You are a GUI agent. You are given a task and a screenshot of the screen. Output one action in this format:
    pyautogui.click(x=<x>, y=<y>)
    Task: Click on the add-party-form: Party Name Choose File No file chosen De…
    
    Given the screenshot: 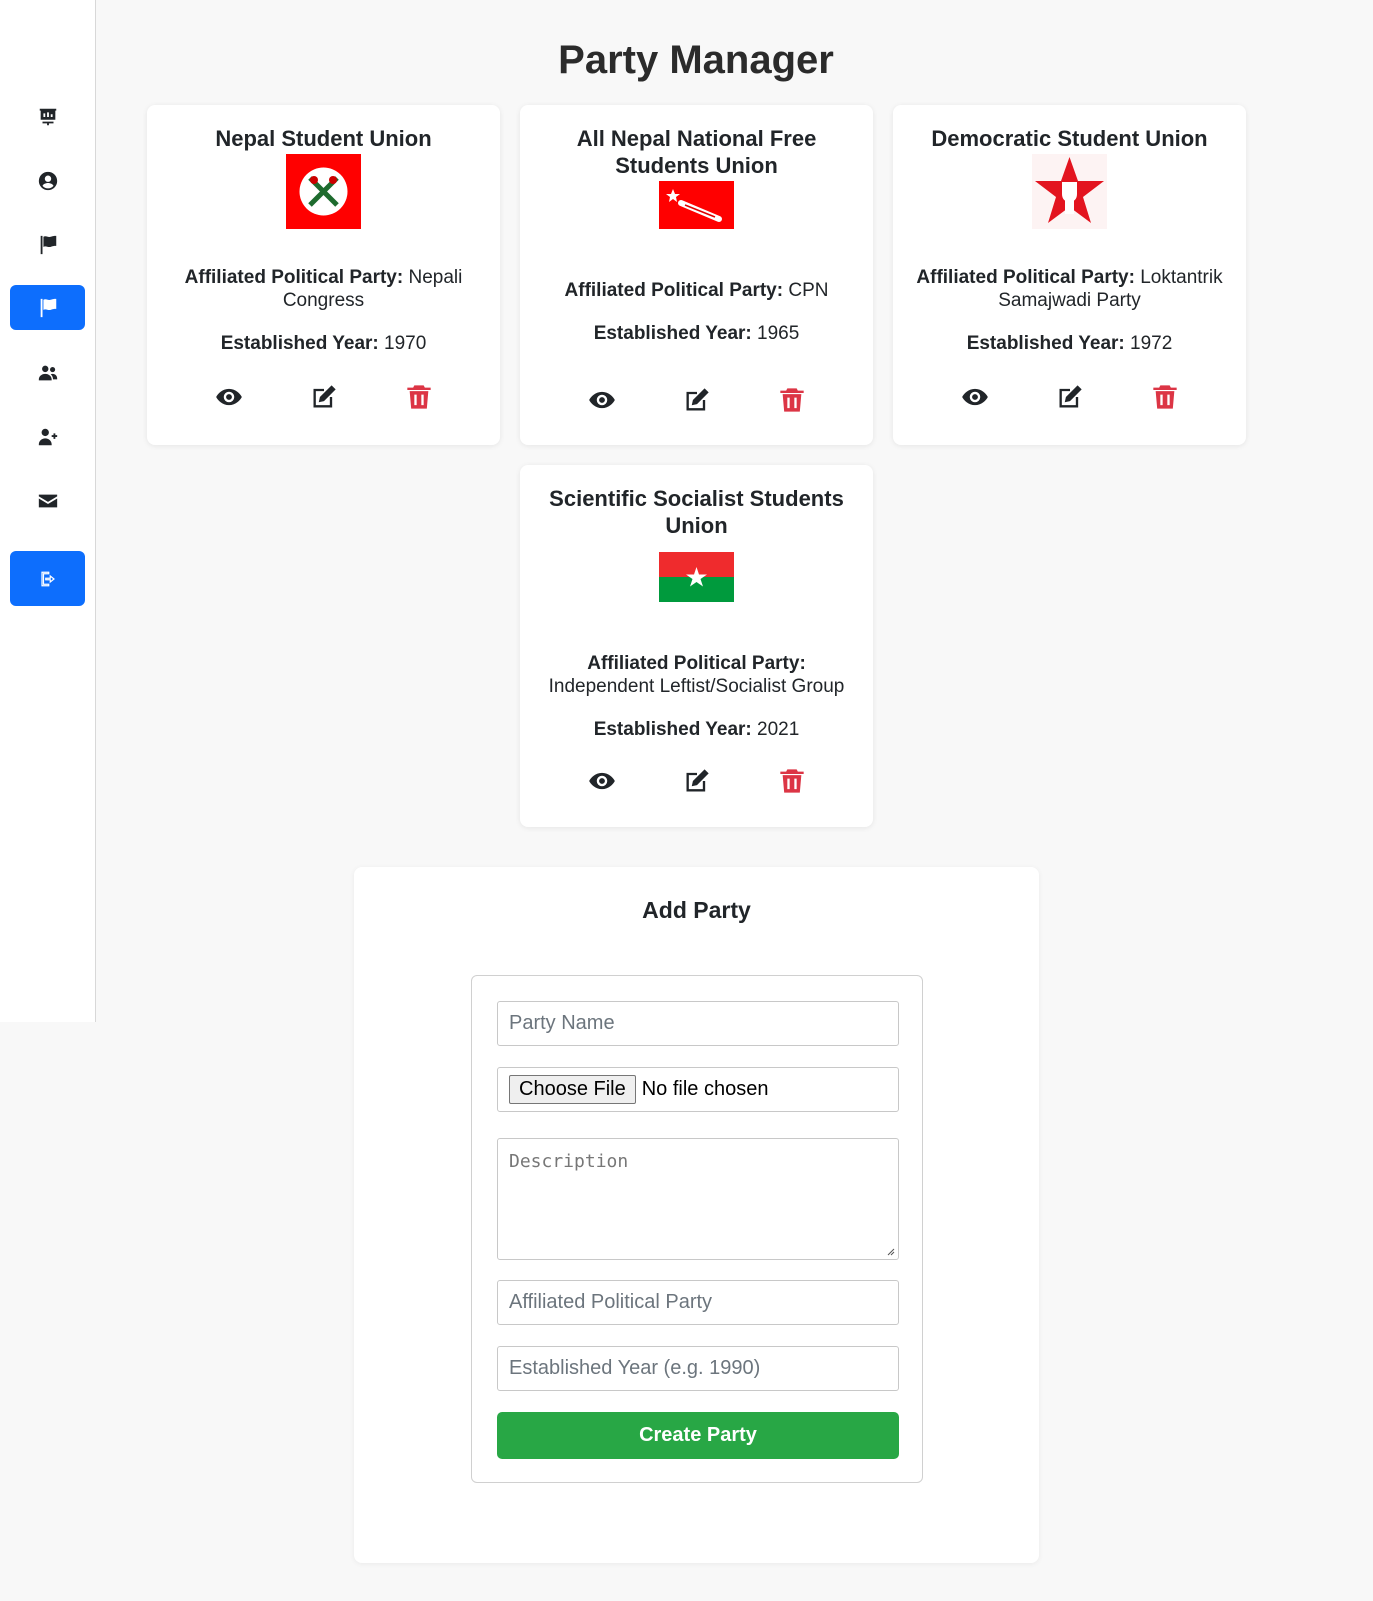 What is the action you would take?
    pyautogui.click(x=697, y=1229)
    